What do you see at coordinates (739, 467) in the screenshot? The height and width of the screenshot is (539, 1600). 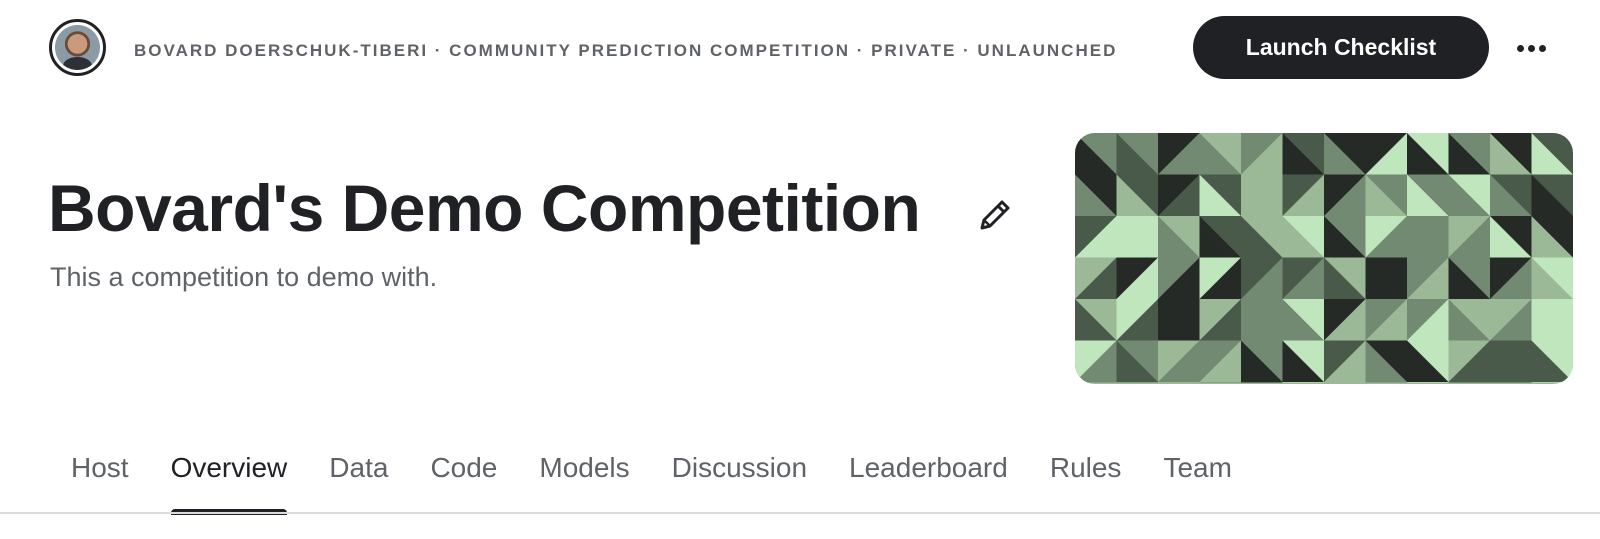 I see `tab-label: Discussion` at bounding box center [739, 467].